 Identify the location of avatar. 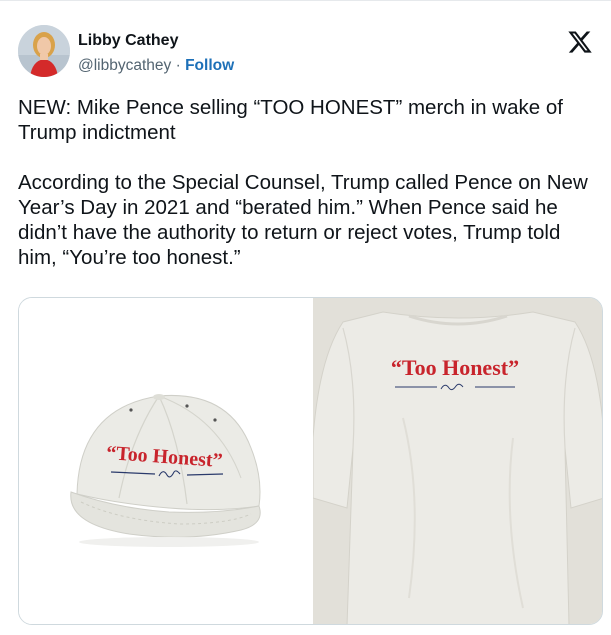
(44, 51).